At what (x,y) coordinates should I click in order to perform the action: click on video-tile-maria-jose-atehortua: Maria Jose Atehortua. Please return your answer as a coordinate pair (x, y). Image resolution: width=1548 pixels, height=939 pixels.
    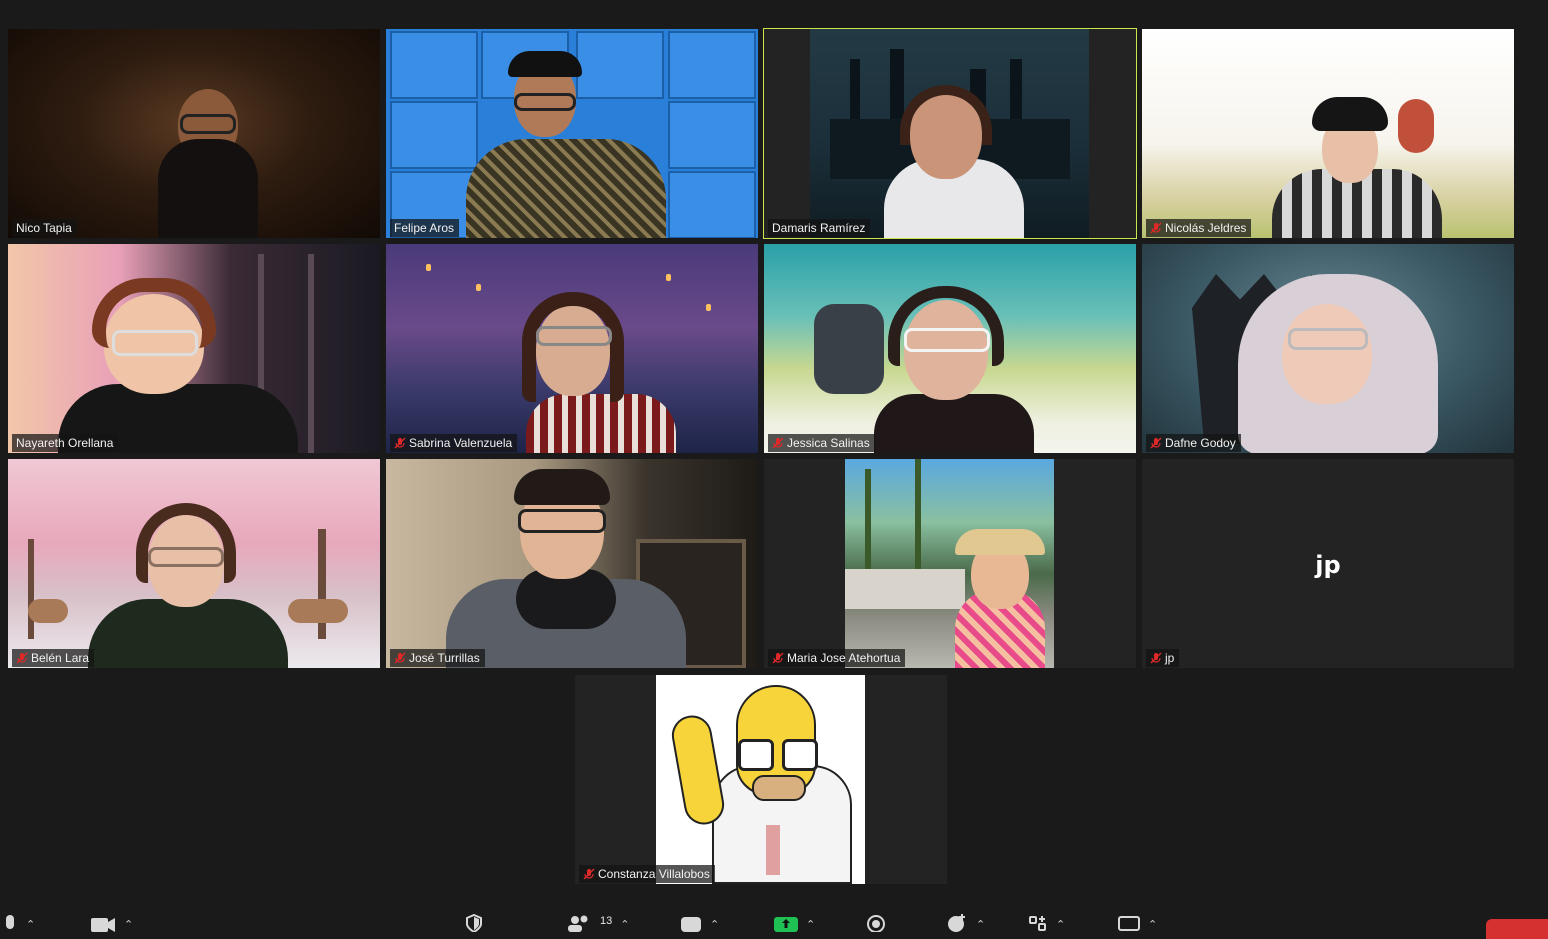
    Looking at the image, I should click on (950, 563).